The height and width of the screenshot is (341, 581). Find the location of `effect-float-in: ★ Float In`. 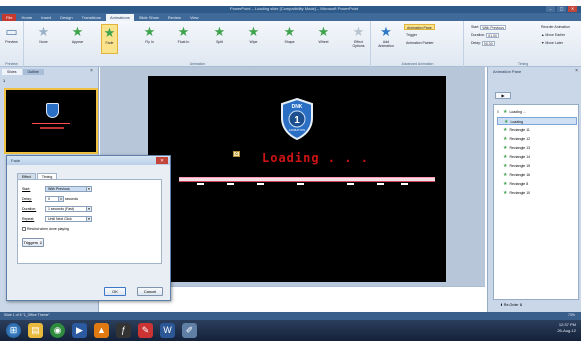

effect-float-in: ★ Float In is located at coordinates (183, 39).